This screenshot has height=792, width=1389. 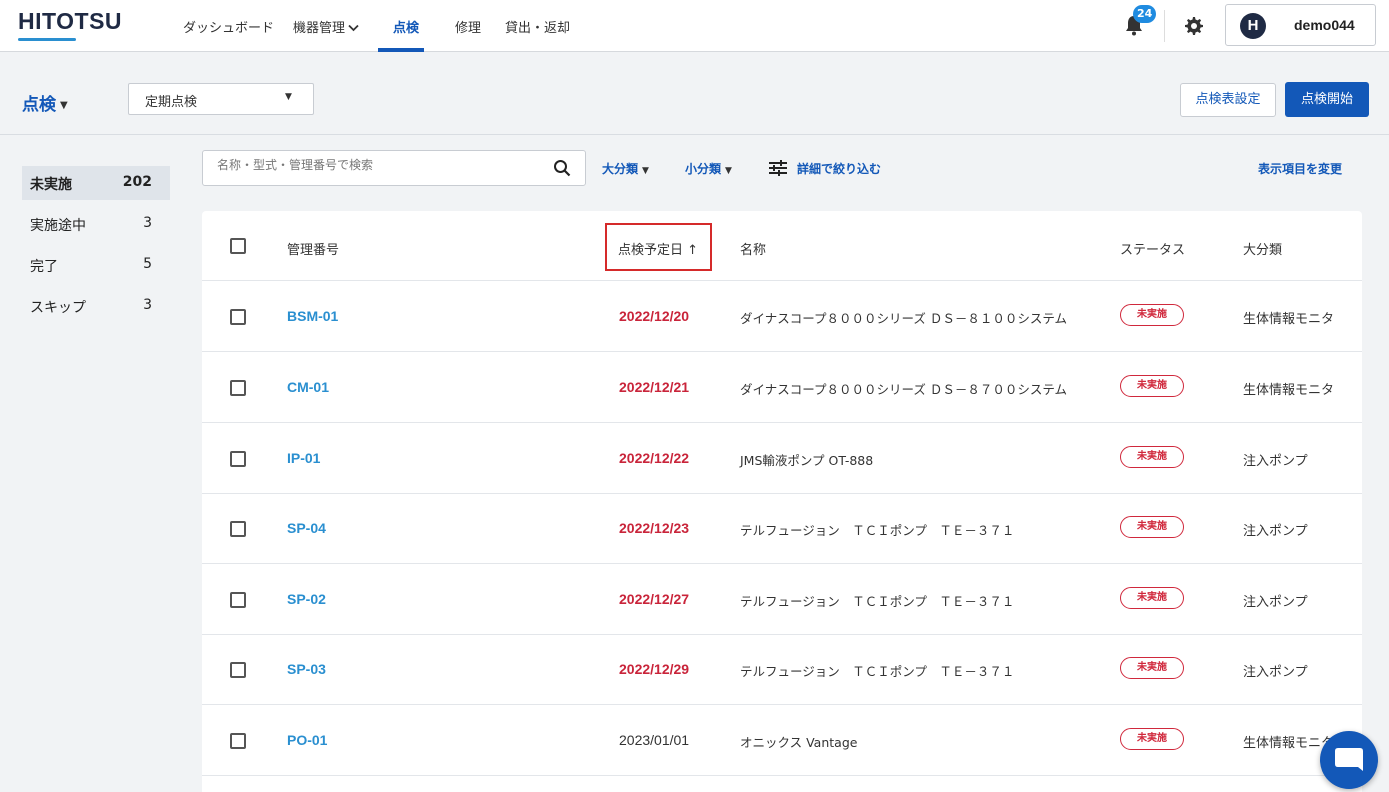 What do you see at coordinates (39, 105) in the screenshot?
I see `page-title-label: 点検` at bounding box center [39, 105].